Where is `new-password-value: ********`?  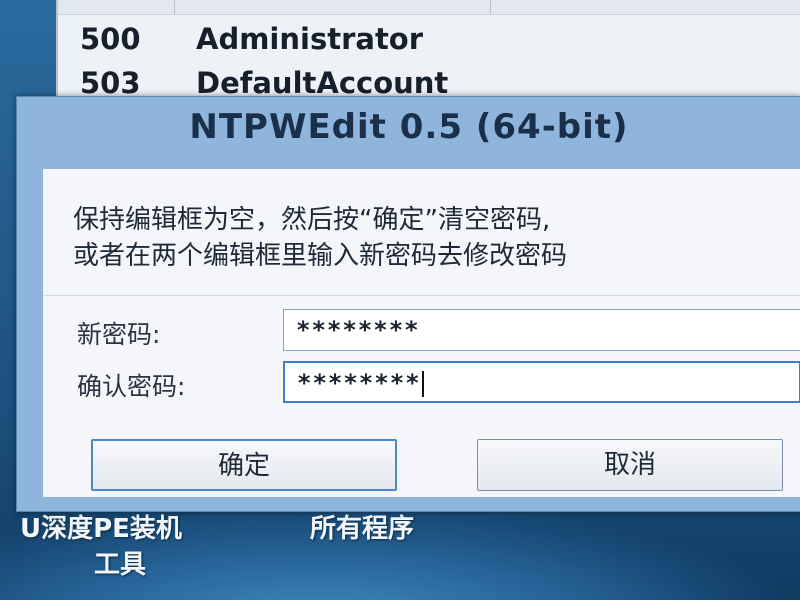 new-password-value: ******** is located at coordinates (358, 330).